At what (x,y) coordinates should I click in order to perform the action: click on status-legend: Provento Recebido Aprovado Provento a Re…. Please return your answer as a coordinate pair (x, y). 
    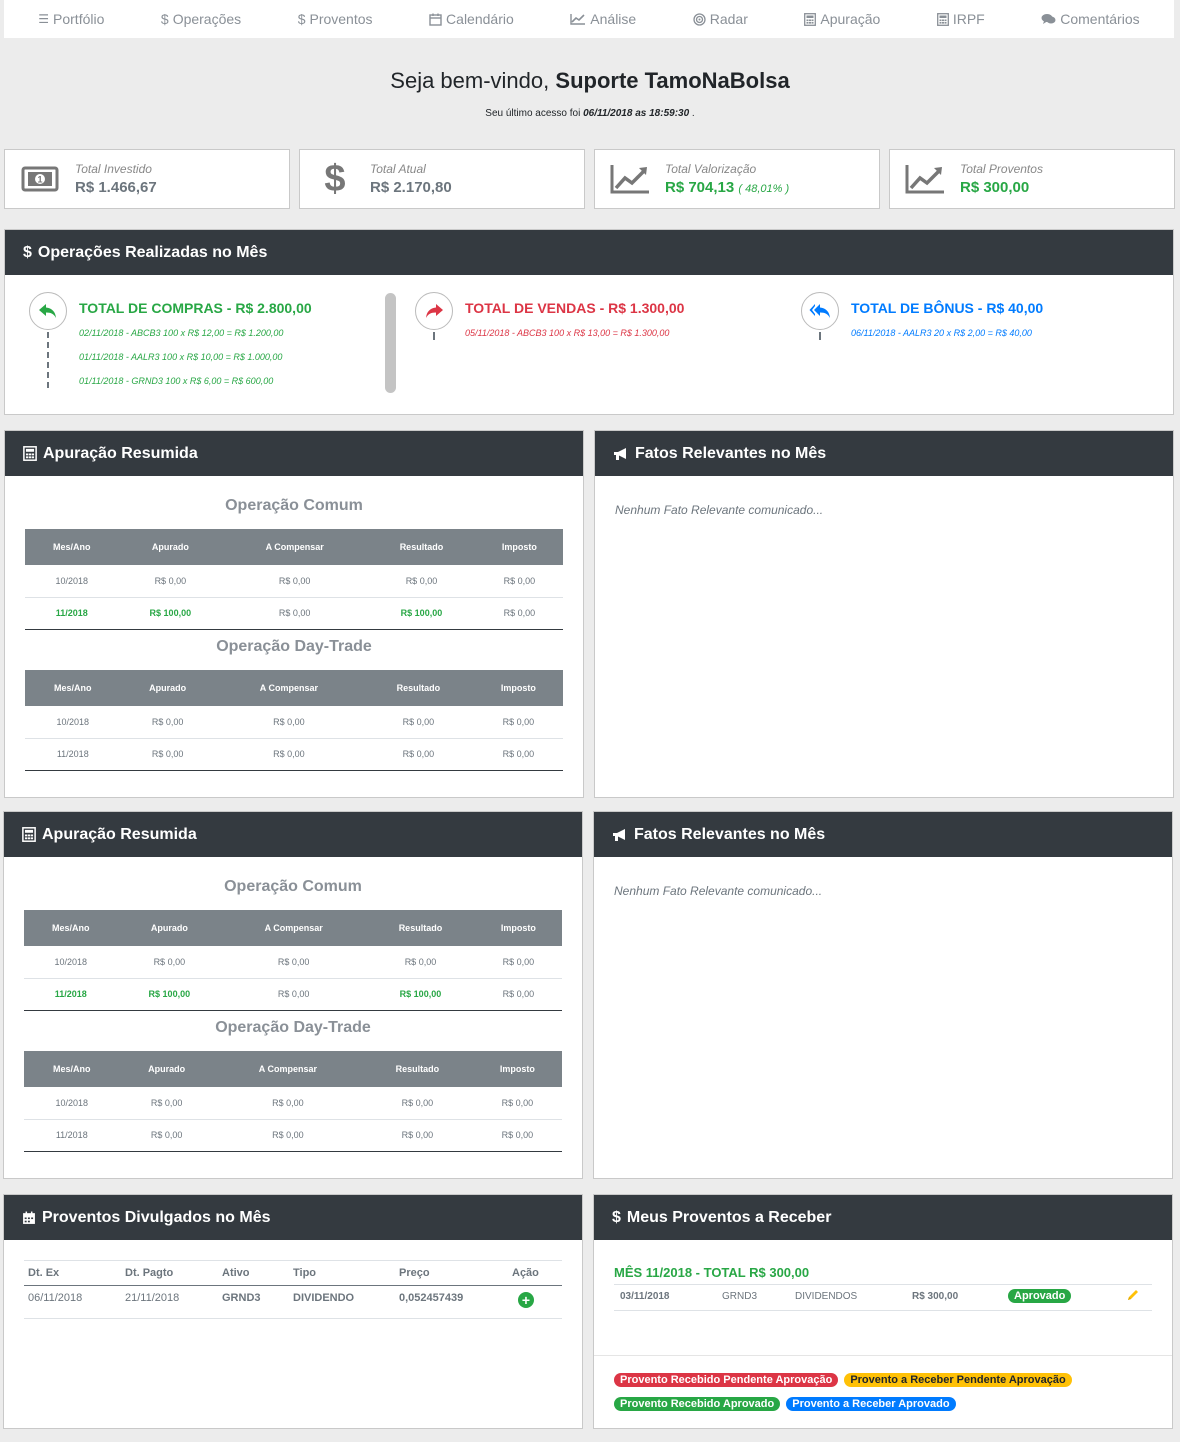
    Looking at the image, I should click on (894, 1404).